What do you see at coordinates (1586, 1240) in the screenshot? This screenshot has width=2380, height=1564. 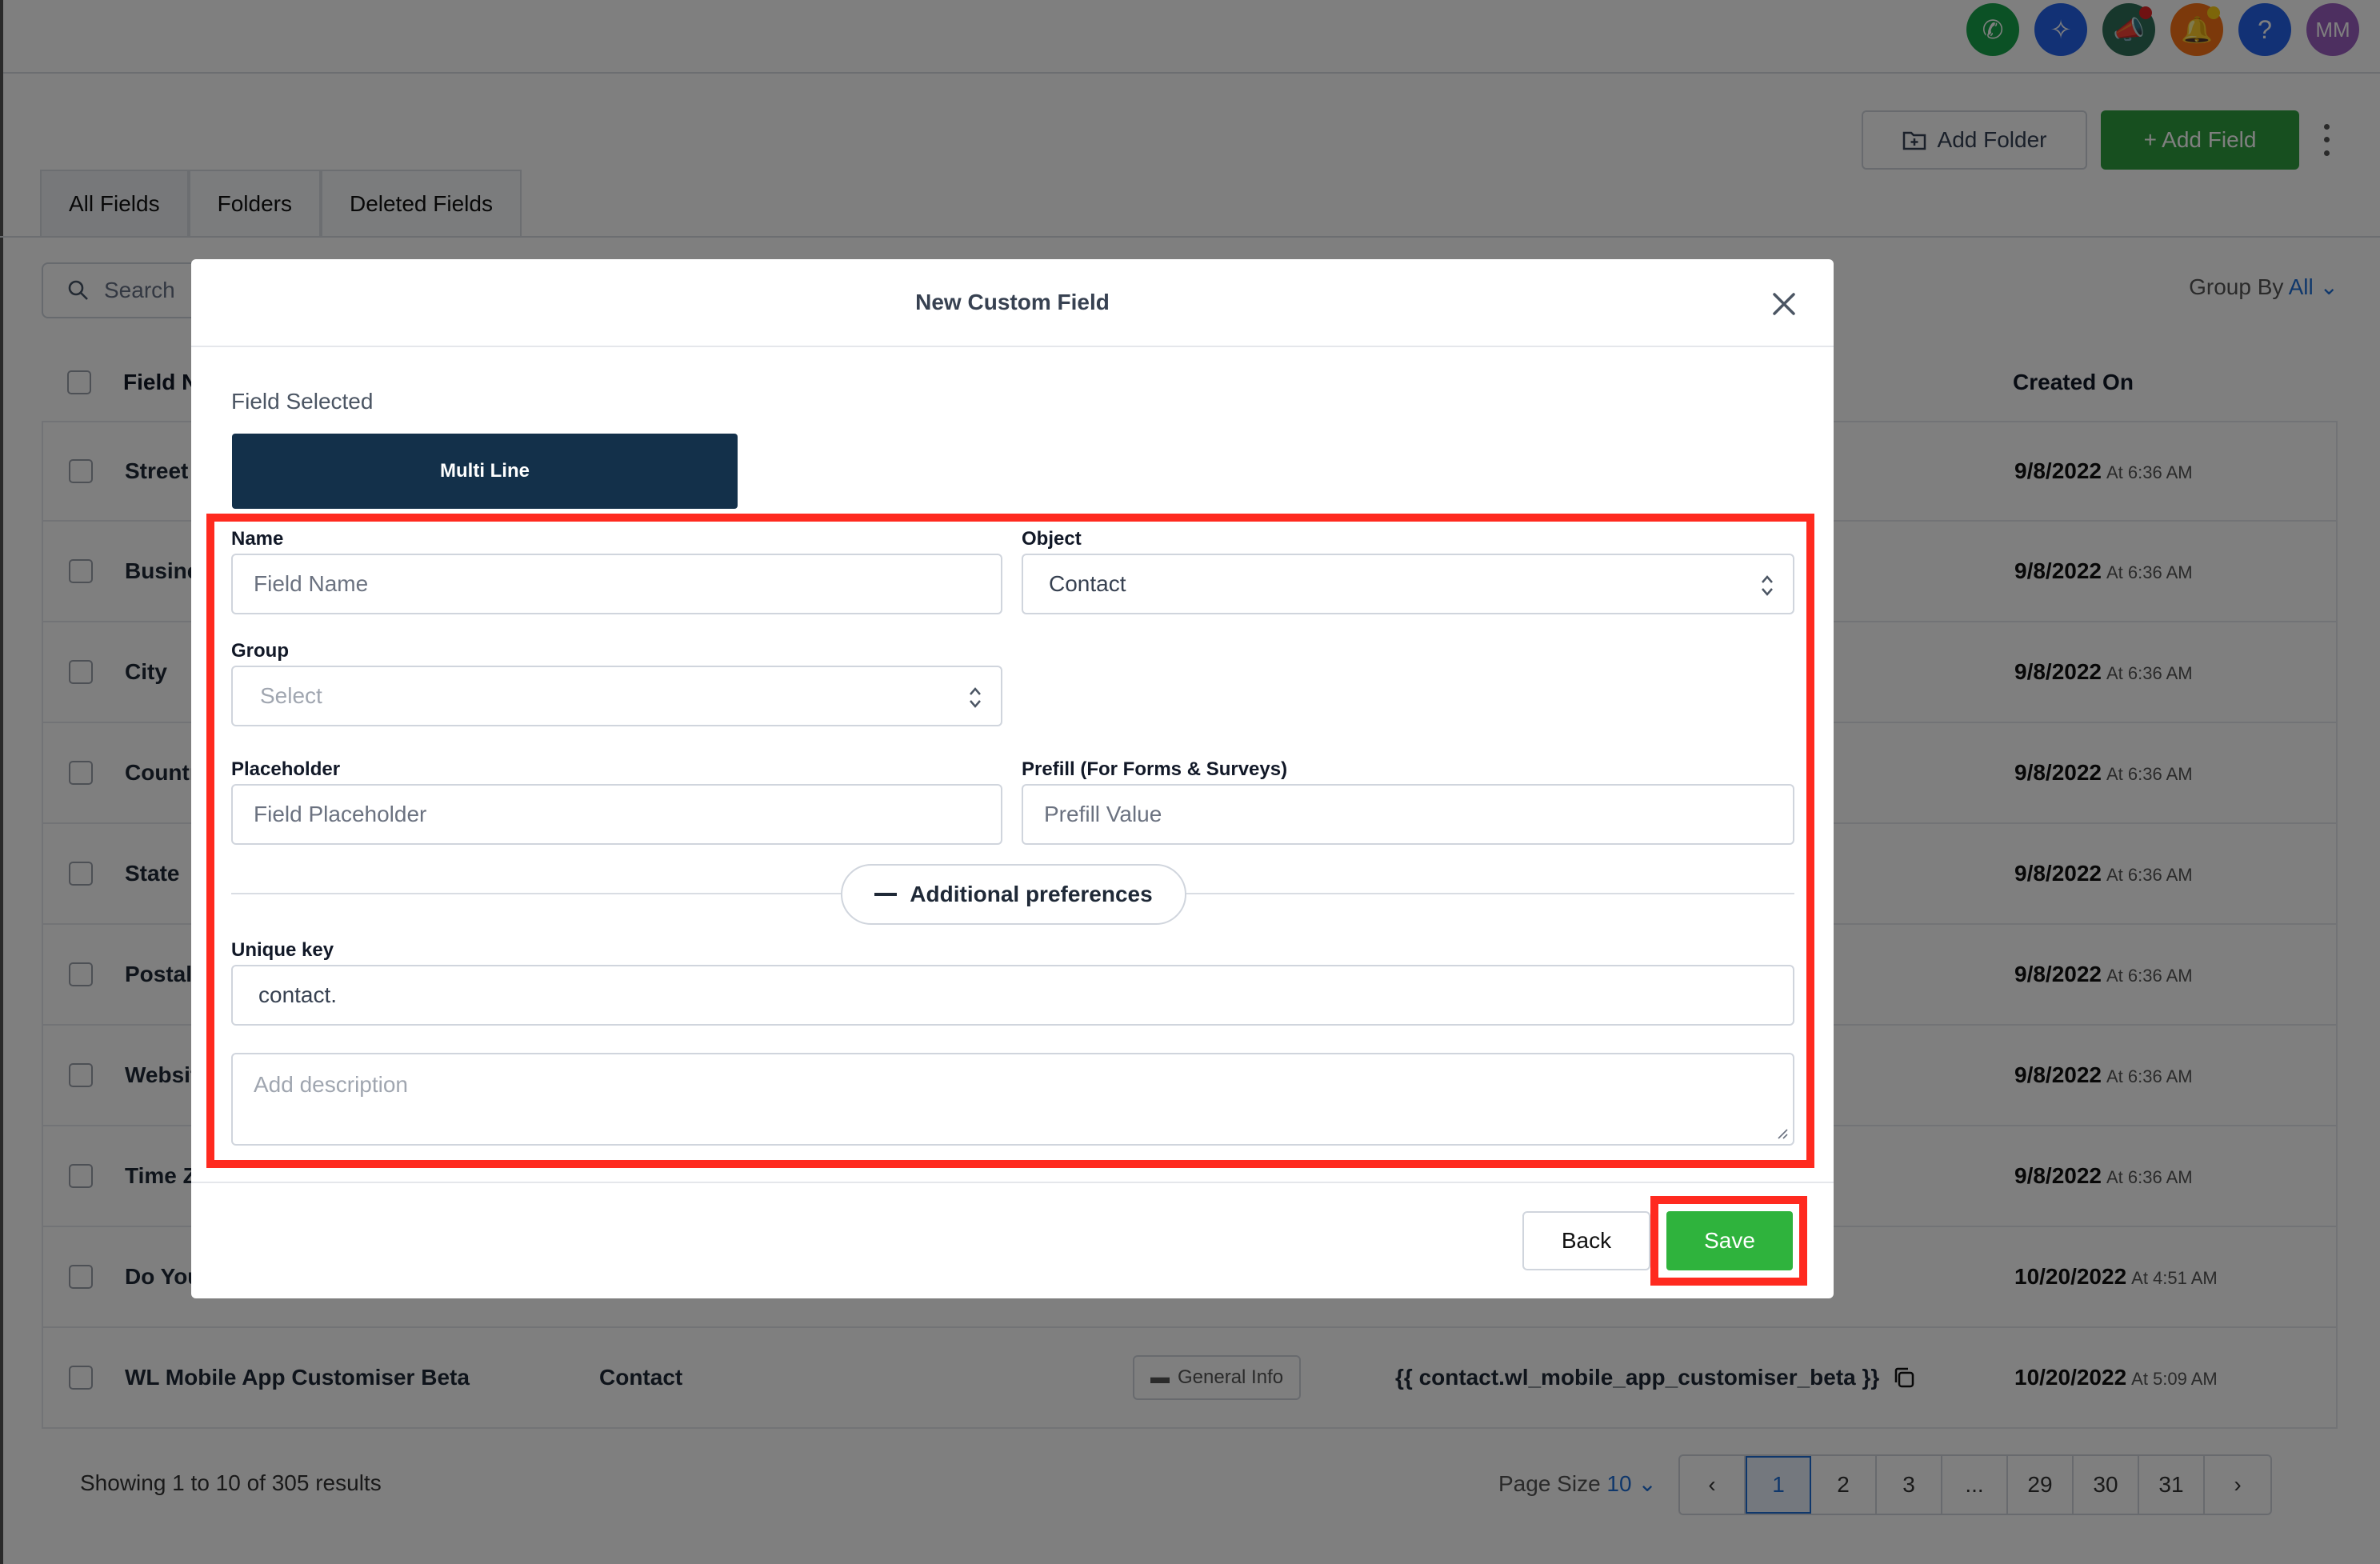 I see `back-button: Back` at bounding box center [1586, 1240].